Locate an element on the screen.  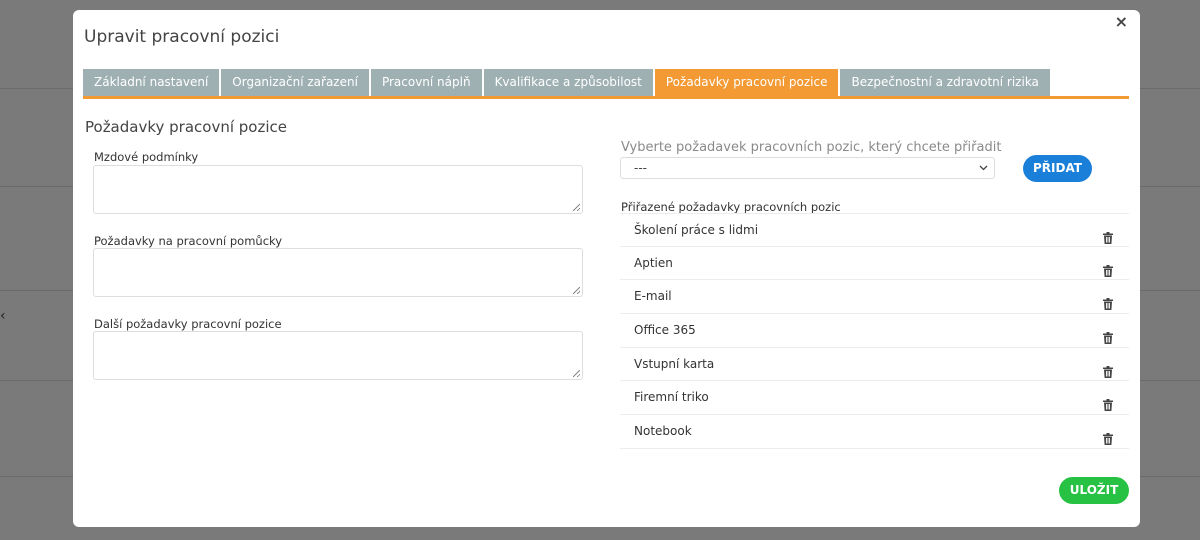
tab-5: Požadavky pracovní pozice is located at coordinates (746, 82).